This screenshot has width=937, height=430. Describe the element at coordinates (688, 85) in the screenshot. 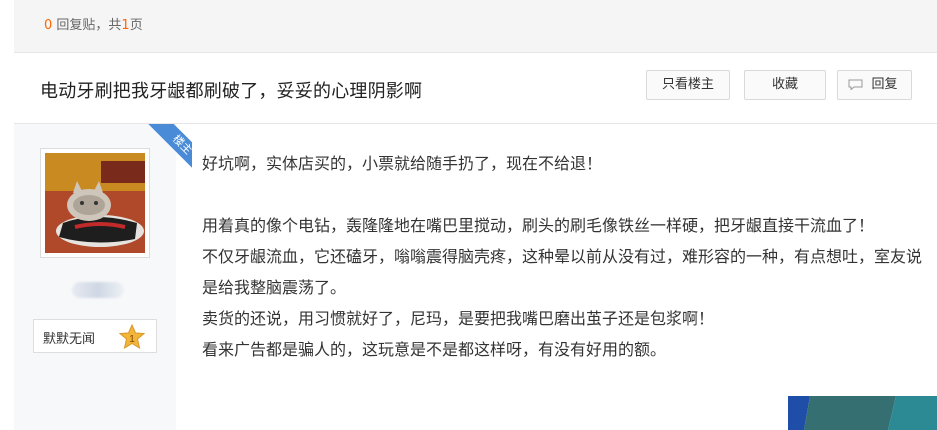

I see `only-view-op-button: 只看楼主` at that location.